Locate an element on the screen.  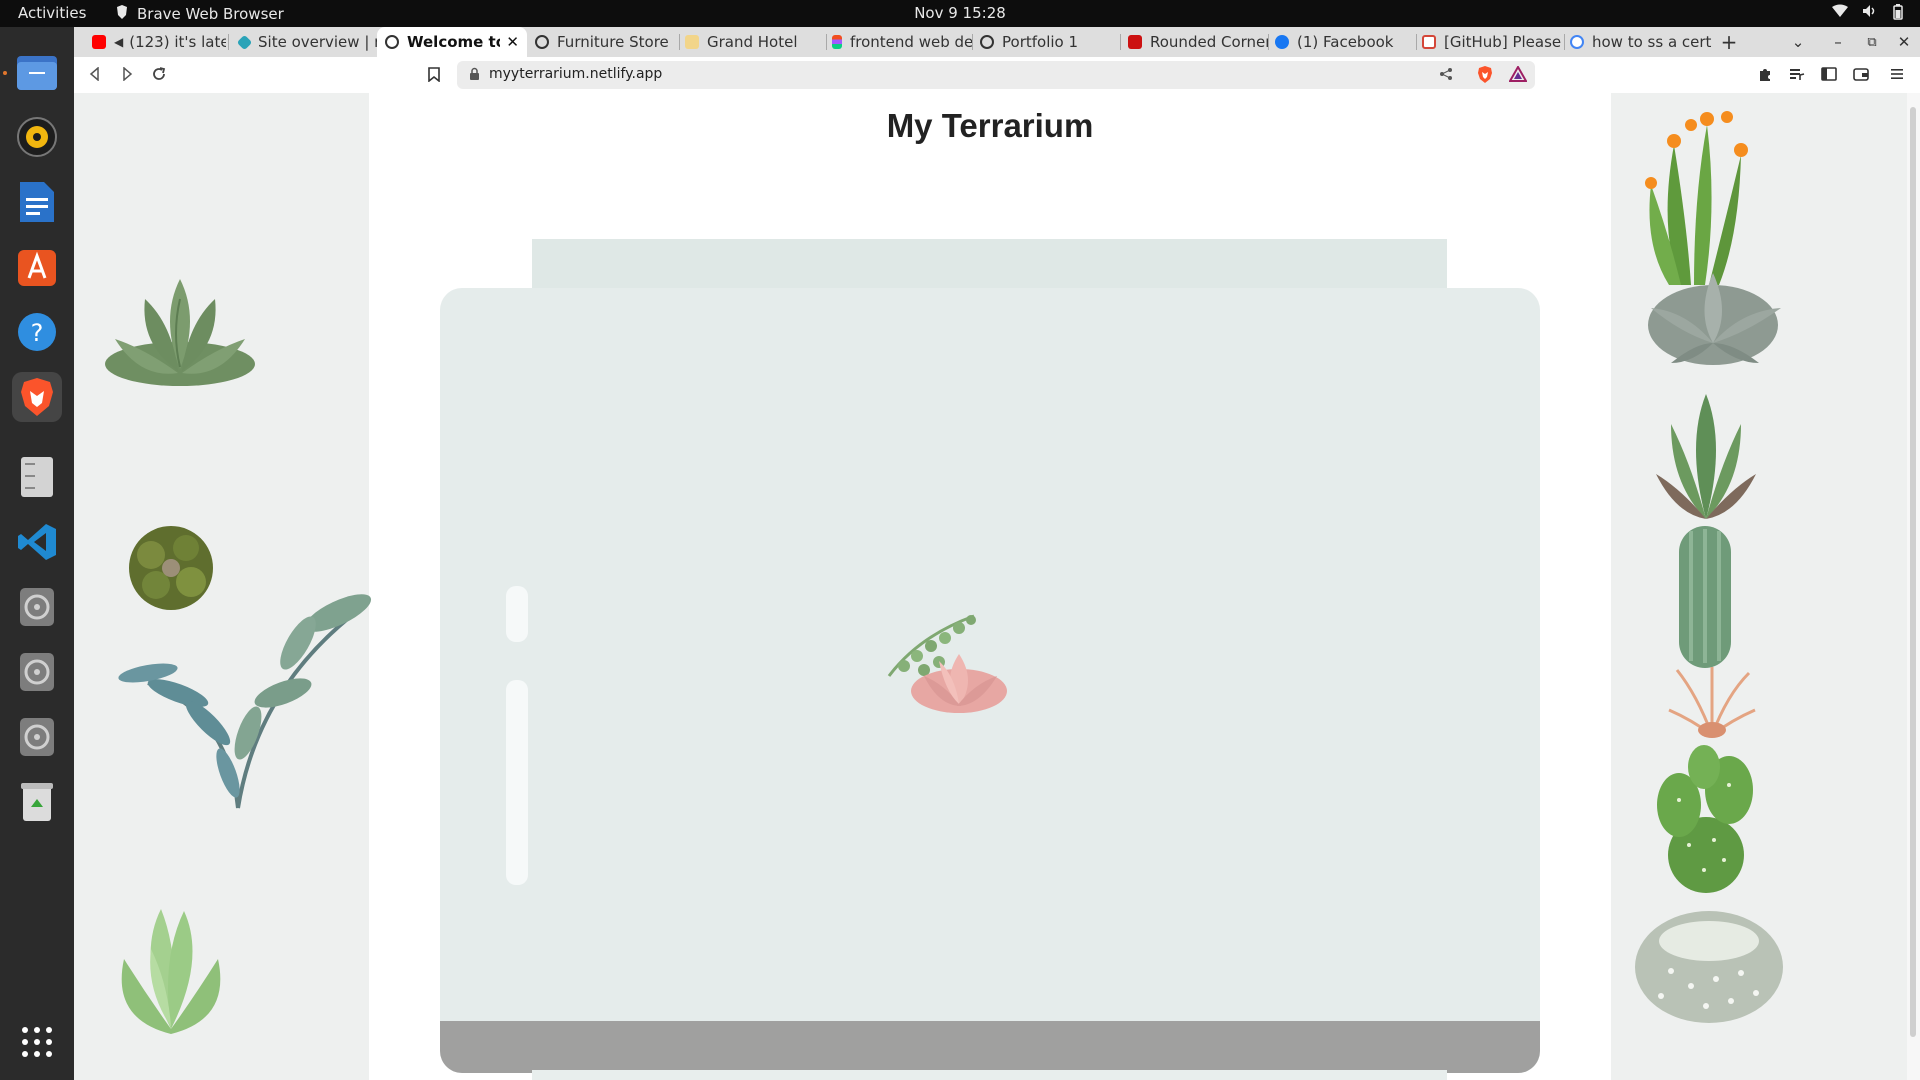
plant-column-cactus is located at coordinates (1705, 596).